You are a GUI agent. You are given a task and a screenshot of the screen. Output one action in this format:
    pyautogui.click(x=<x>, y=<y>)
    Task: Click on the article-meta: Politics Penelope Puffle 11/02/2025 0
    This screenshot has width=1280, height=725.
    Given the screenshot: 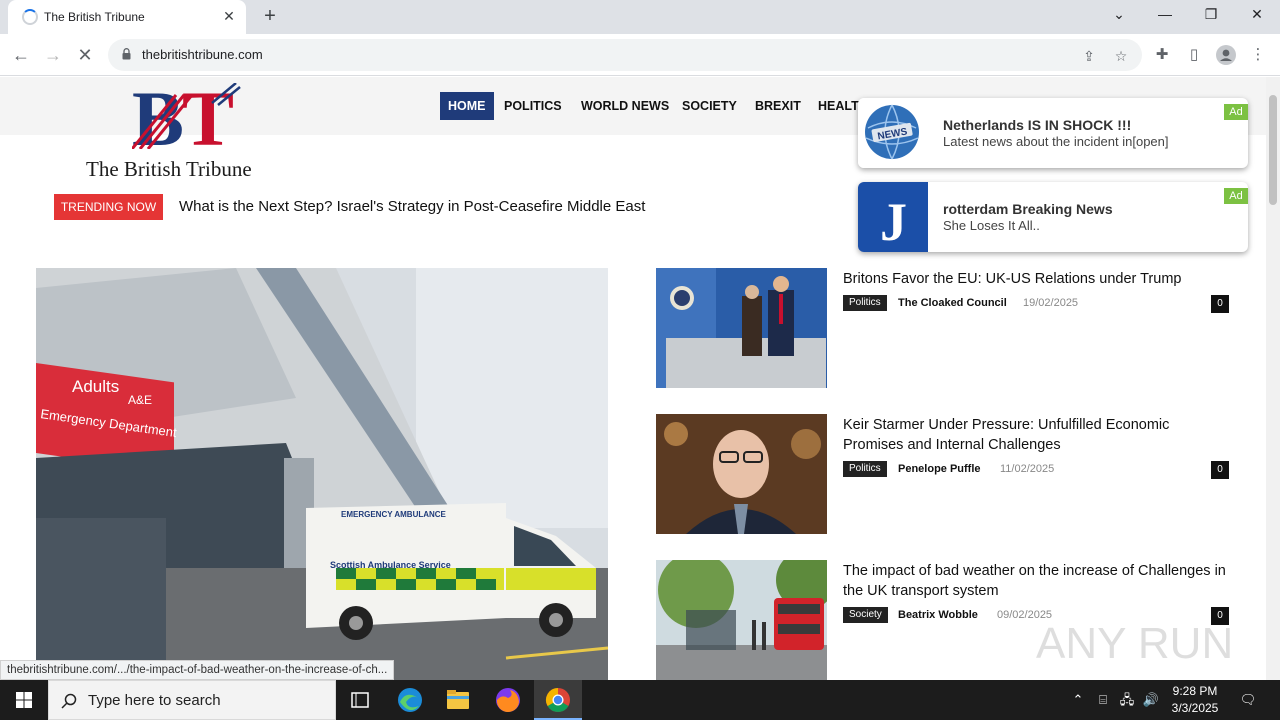 What is the action you would take?
    pyautogui.click(x=1036, y=470)
    